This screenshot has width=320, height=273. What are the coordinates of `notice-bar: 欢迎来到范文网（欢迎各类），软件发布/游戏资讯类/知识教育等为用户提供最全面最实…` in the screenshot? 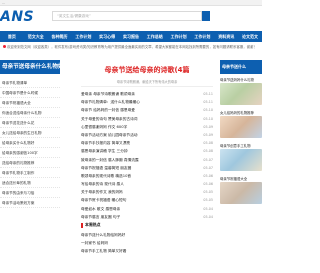 It's located at (131, 50).